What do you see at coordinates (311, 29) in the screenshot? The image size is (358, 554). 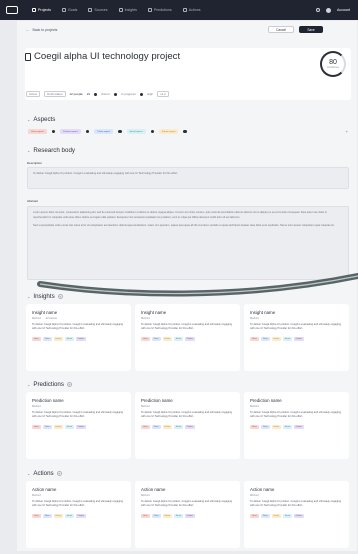 I see `save-button: Save` at bounding box center [311, 29].